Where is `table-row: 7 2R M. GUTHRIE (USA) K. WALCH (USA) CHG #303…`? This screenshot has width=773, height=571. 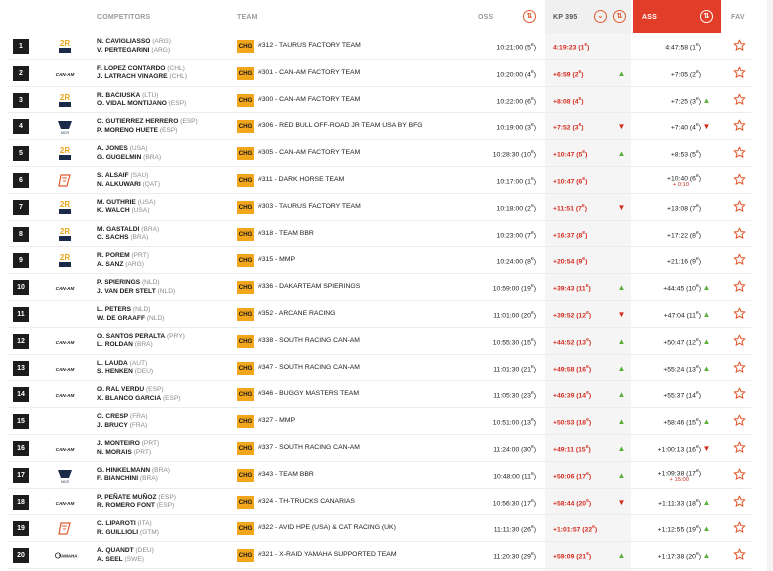
table-row: 7 2R M. GUTHRIE (USA) K. WALCH (USA) CHG #303… is located at coordinates (386, 207).